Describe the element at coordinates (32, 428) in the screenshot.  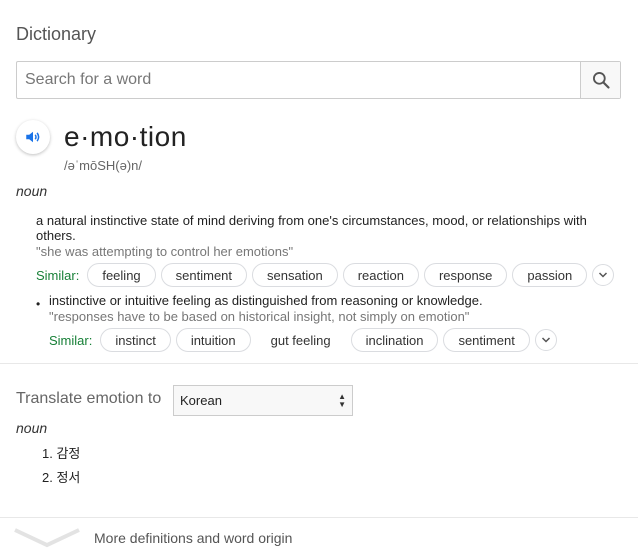
I see `translate-part-of-speech: noun` at that location.